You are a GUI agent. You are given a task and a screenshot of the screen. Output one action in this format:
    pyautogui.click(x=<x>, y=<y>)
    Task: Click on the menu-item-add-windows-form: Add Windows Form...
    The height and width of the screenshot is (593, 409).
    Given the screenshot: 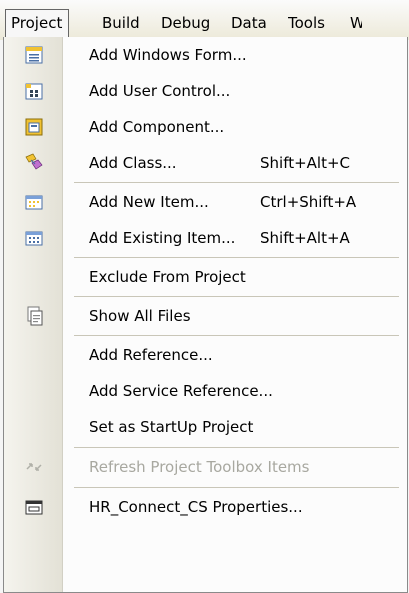 What is the action you would take?
    pyautogui.click(x=205, y=55)
    